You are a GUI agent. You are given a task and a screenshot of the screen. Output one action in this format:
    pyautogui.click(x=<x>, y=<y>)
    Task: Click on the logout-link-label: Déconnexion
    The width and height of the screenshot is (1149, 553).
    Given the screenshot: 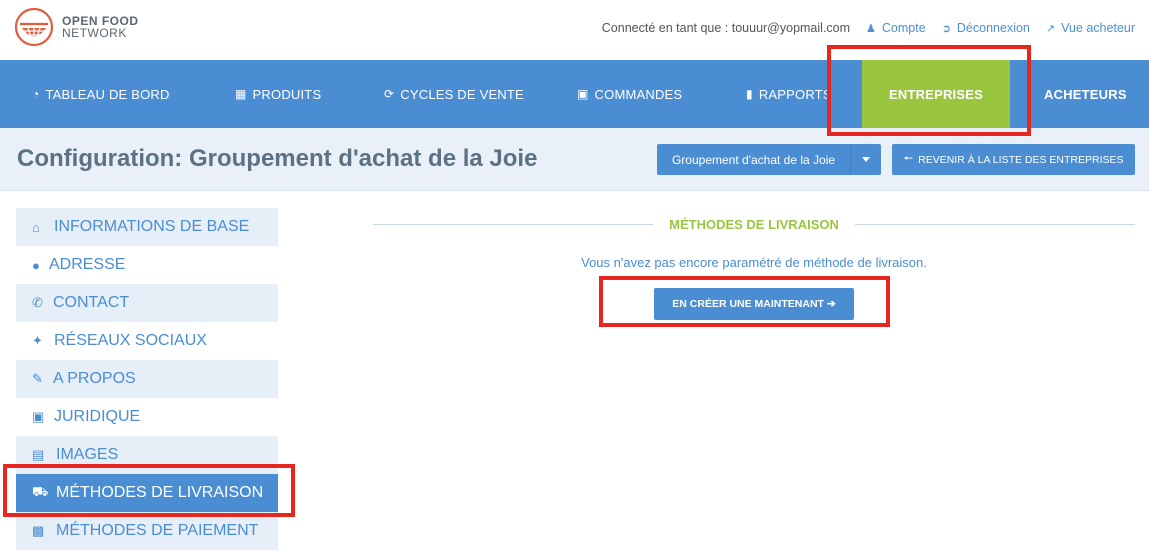 What is the action you would take?
    pyautogui.click(x=993, y=28)
    